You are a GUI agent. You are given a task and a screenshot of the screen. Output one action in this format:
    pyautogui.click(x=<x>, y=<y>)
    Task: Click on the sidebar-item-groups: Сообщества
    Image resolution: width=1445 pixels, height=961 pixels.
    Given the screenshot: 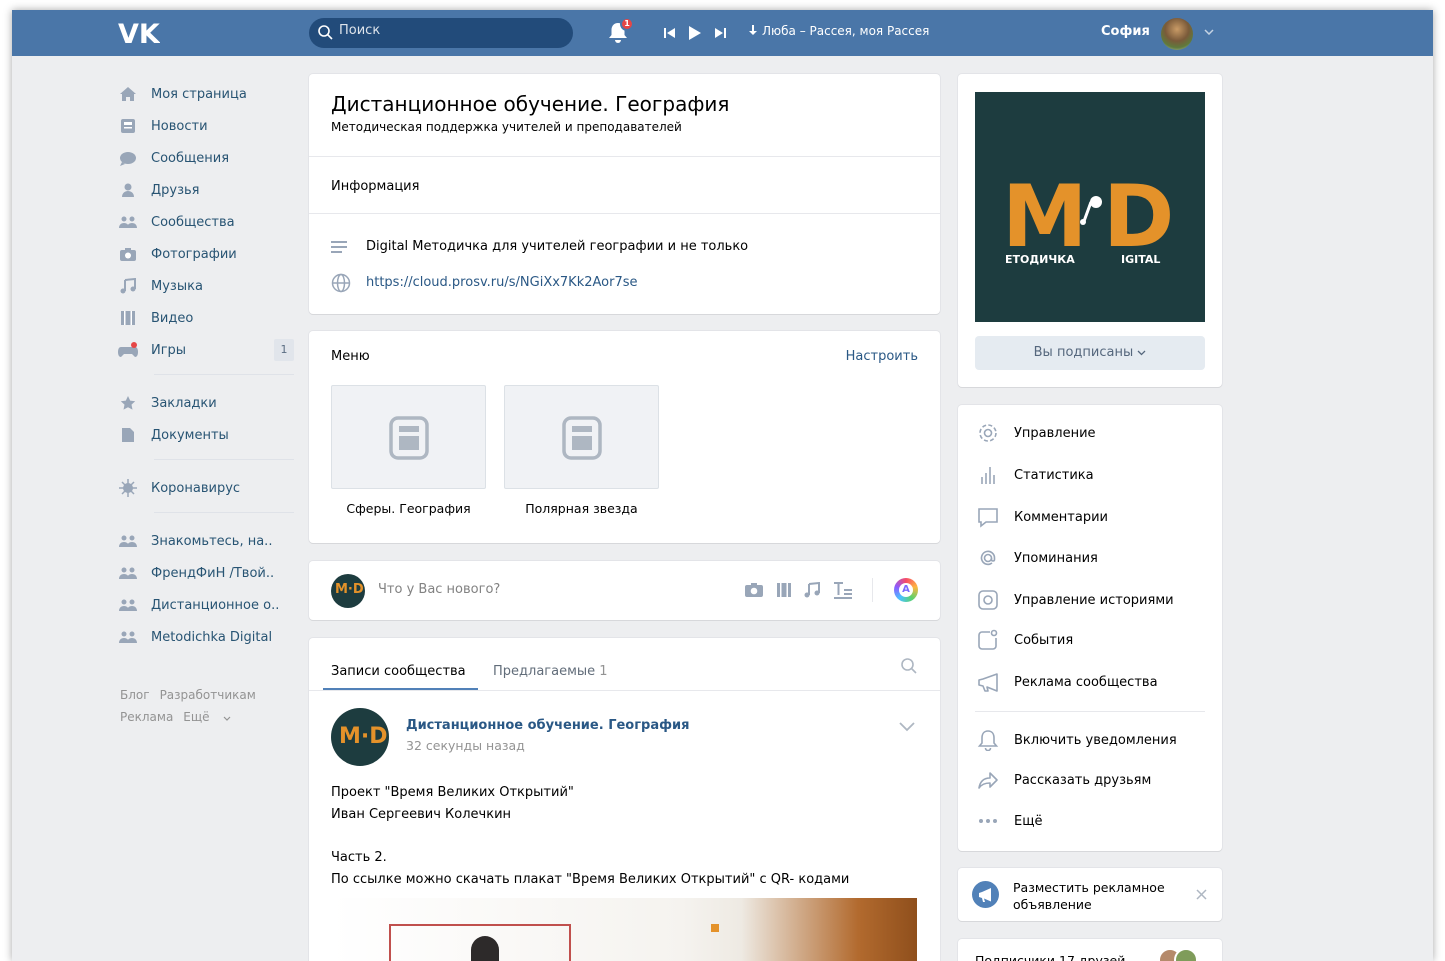 What is the action you would take?
    pyautogui.click(x=206, y=222)
    